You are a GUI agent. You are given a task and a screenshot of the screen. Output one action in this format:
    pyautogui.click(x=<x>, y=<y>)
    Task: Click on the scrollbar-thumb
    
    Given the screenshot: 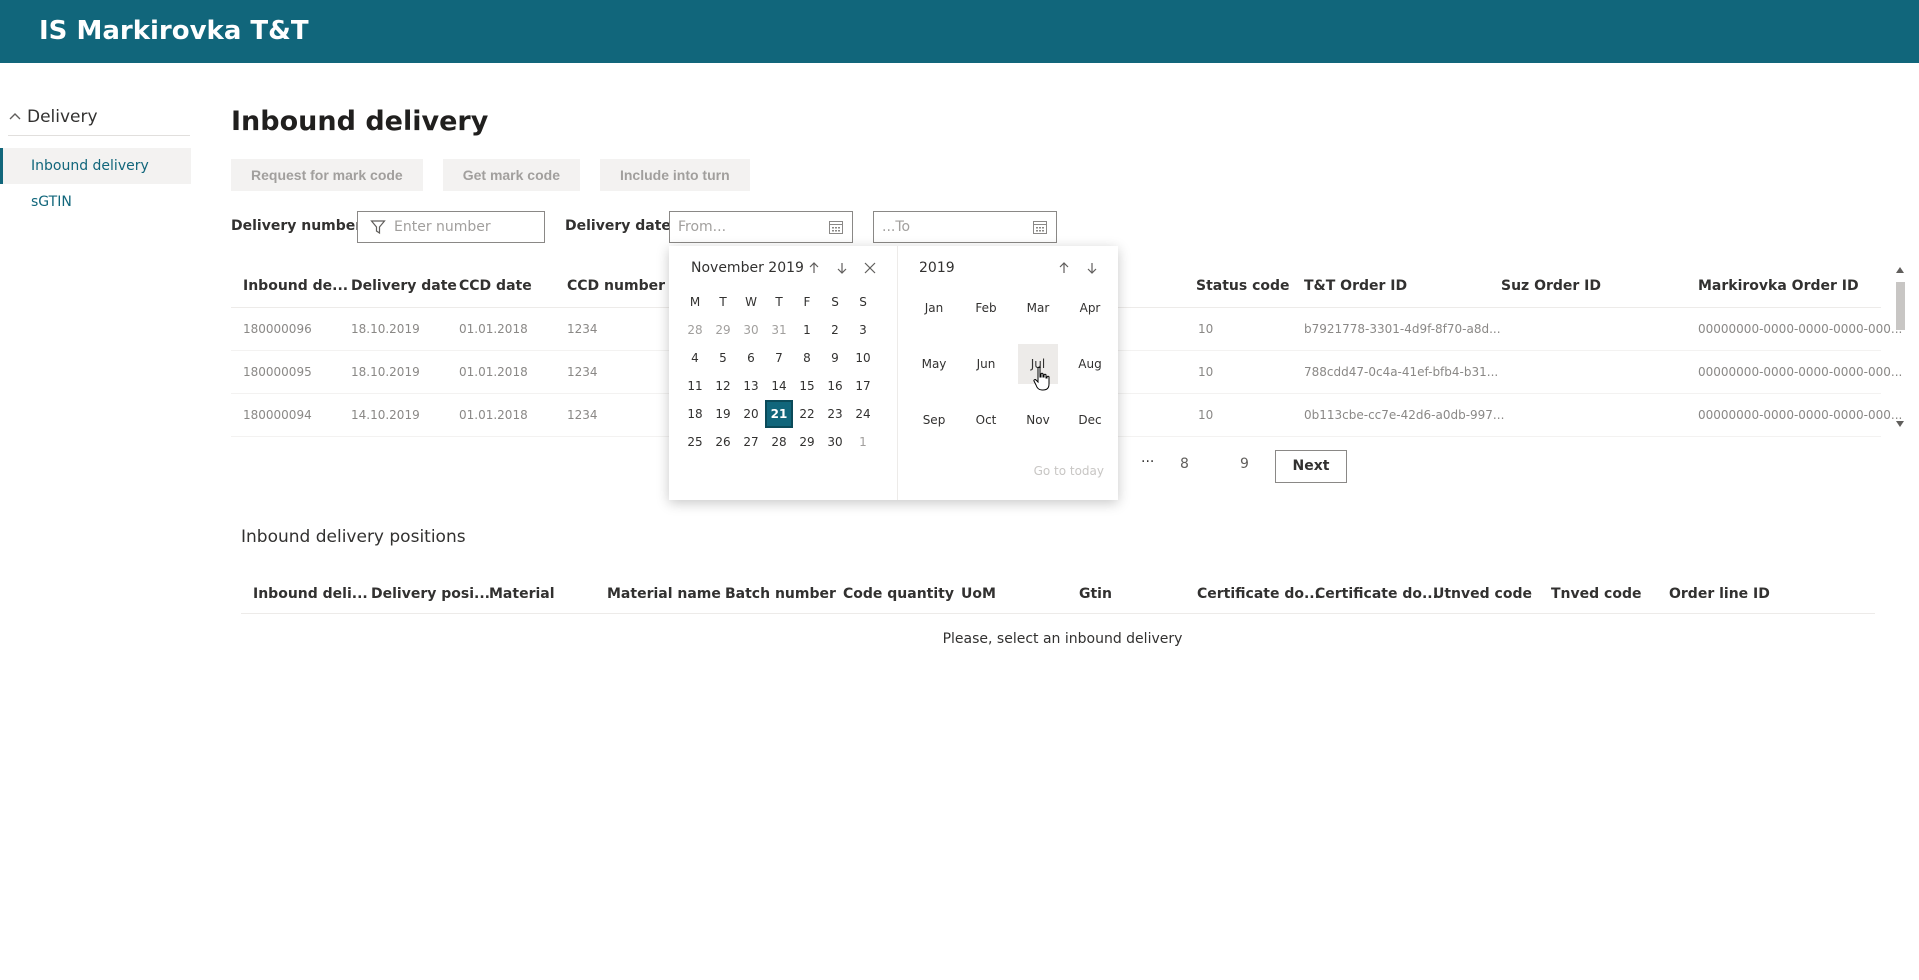 What is the action you would take?
    pyautogui.click(x=1900, y=306)
    